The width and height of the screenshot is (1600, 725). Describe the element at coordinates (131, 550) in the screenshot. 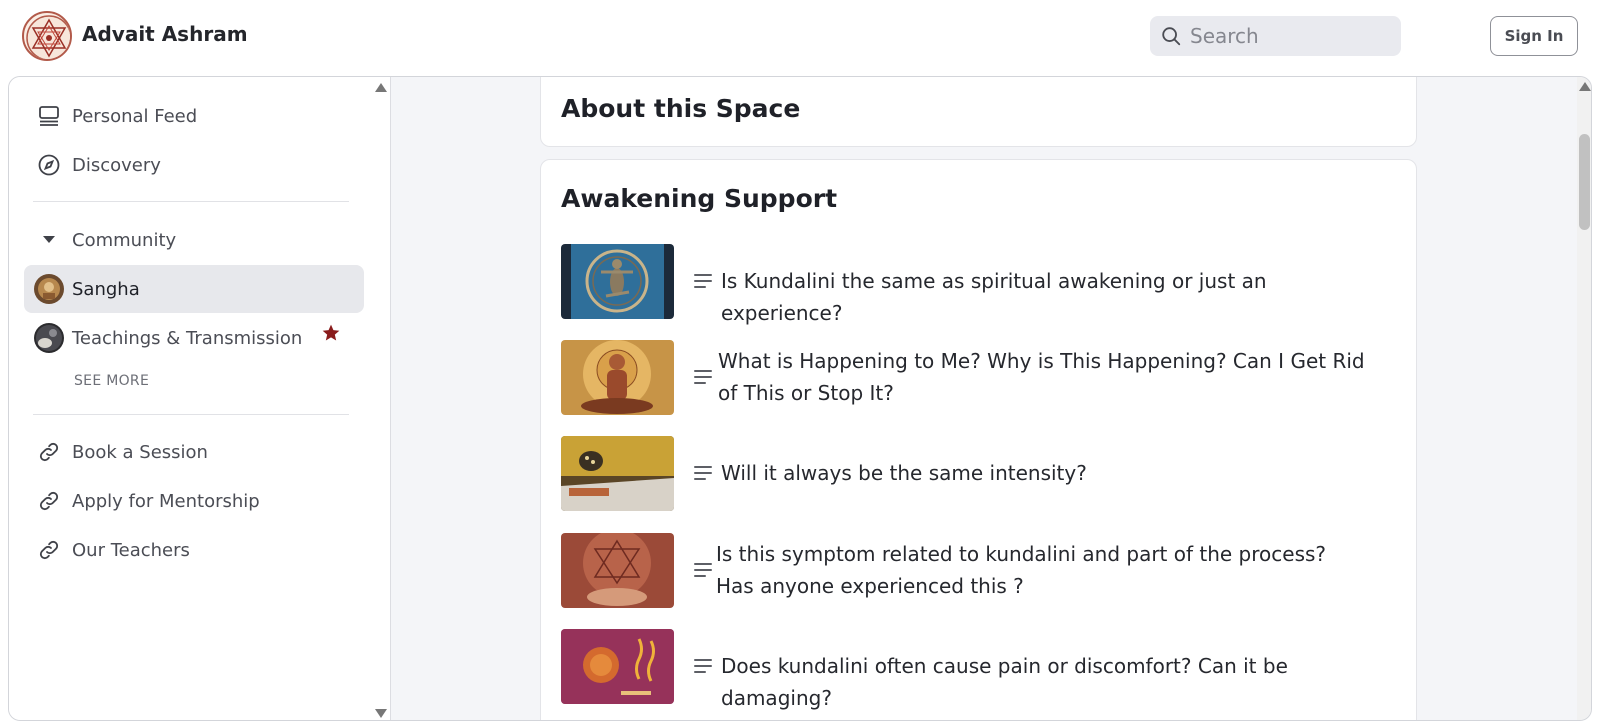

I see `sidebar-item-label: Our Teachers` at that location.